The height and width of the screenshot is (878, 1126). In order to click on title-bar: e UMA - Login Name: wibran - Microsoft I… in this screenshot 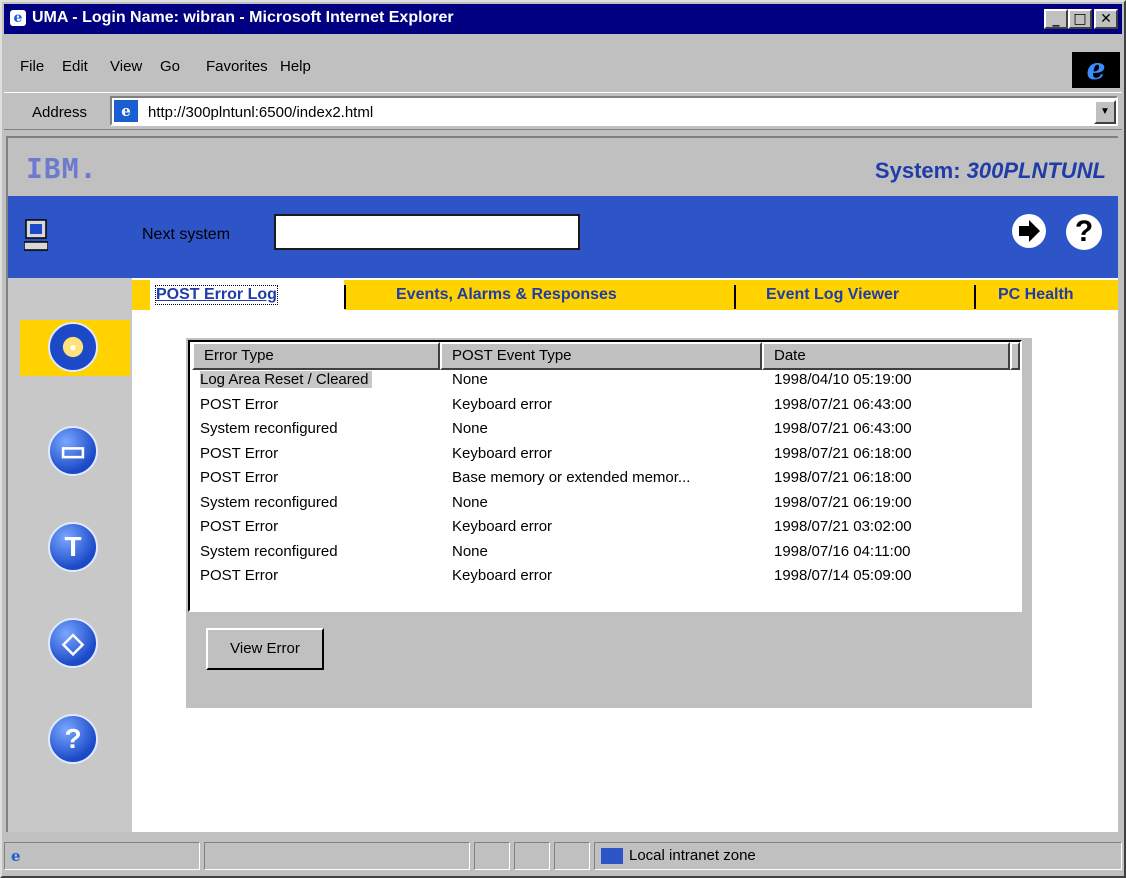, I will do `click(563, 19)`.